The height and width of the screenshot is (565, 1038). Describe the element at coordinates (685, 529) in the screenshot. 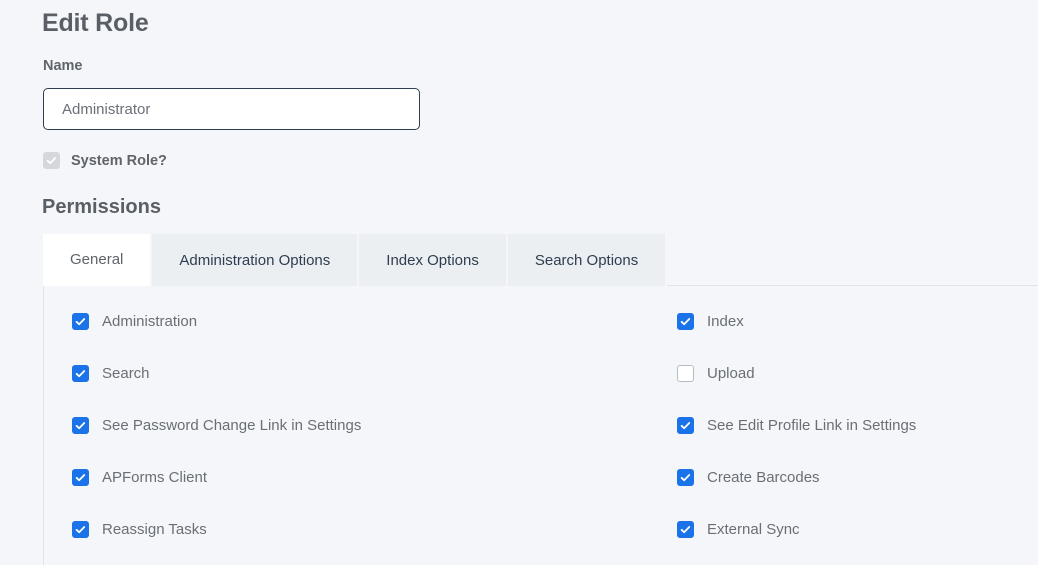

I see `checkbox-external-sync` at that location.